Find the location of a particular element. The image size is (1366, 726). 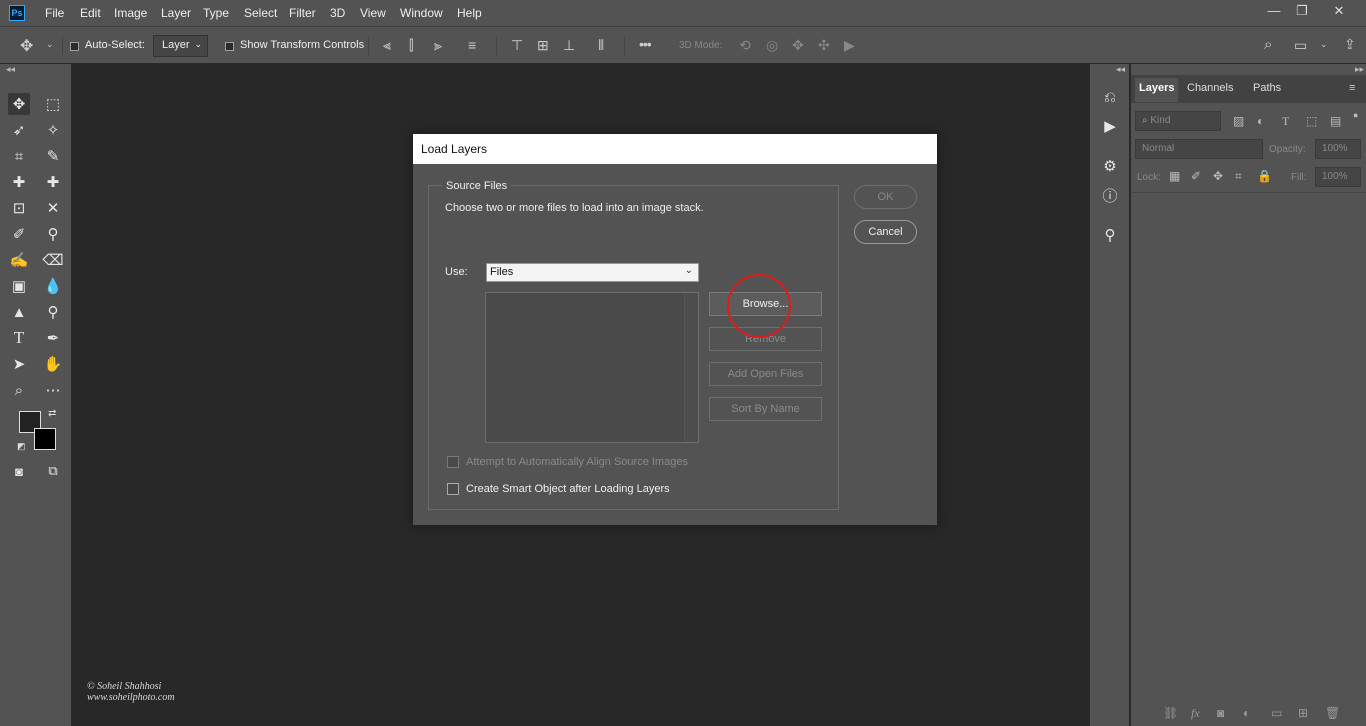

menu-filter: Filter is located at coordinates (302, 13).